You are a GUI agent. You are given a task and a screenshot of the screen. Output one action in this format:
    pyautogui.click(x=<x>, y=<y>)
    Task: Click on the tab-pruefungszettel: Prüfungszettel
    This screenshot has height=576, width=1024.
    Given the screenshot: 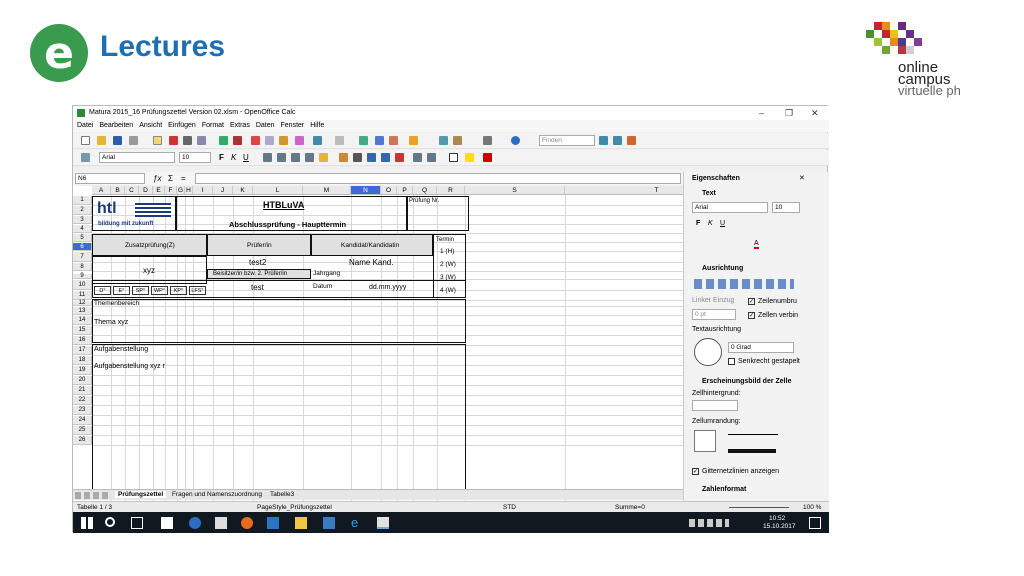 What is the action you would take?
    pyautogui.click(x=141, y=494)
    